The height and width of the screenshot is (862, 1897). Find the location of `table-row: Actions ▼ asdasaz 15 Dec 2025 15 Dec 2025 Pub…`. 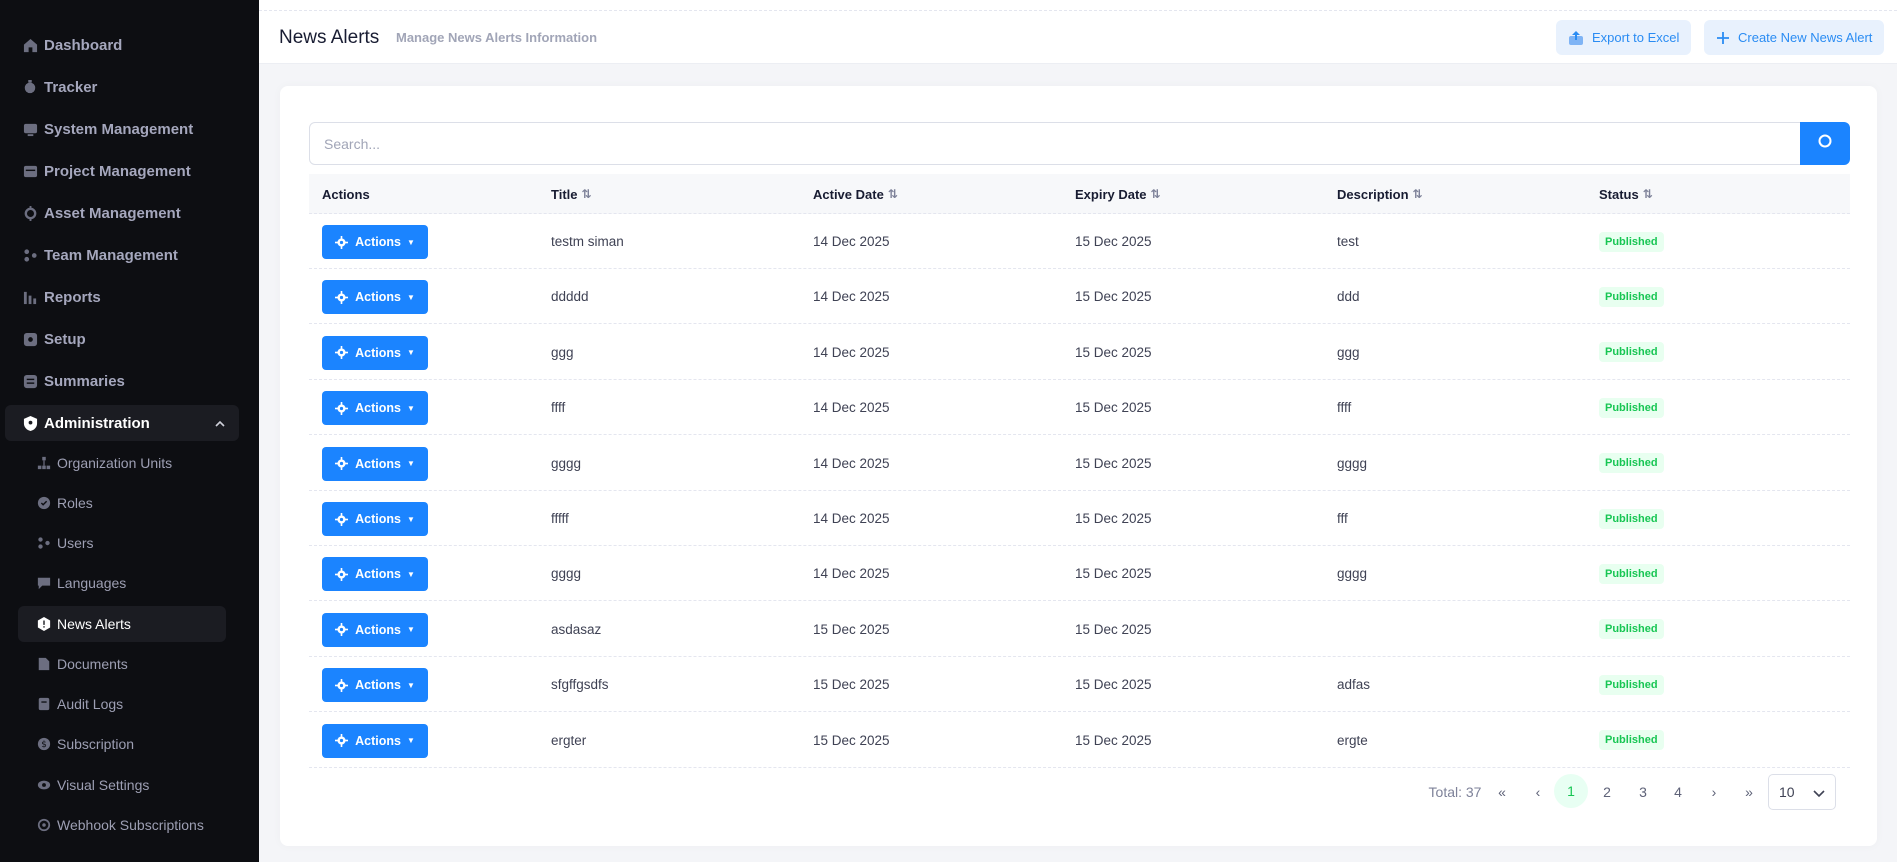

table-row: Actions ▼ asdasaz 15 Dec 2025 15 Dec 2025 Pub… is located at coordinates (1079, 629).